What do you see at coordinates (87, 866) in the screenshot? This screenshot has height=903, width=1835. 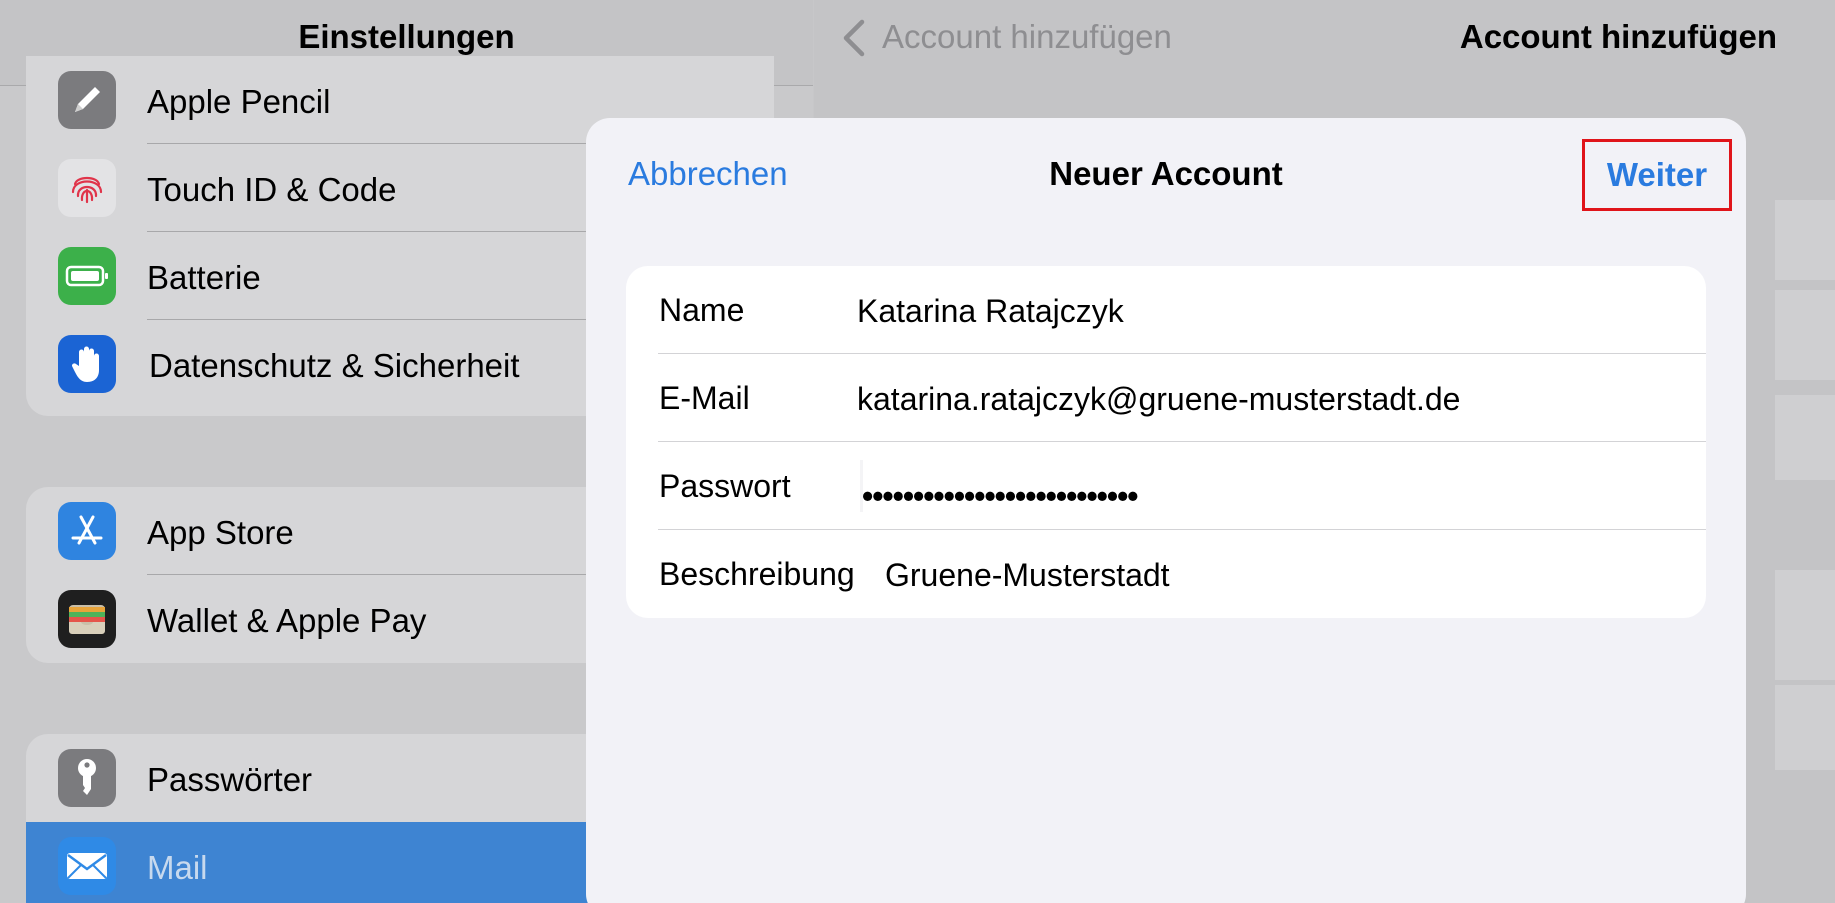 I see `mail-icon` at bounding box center [87, 866].